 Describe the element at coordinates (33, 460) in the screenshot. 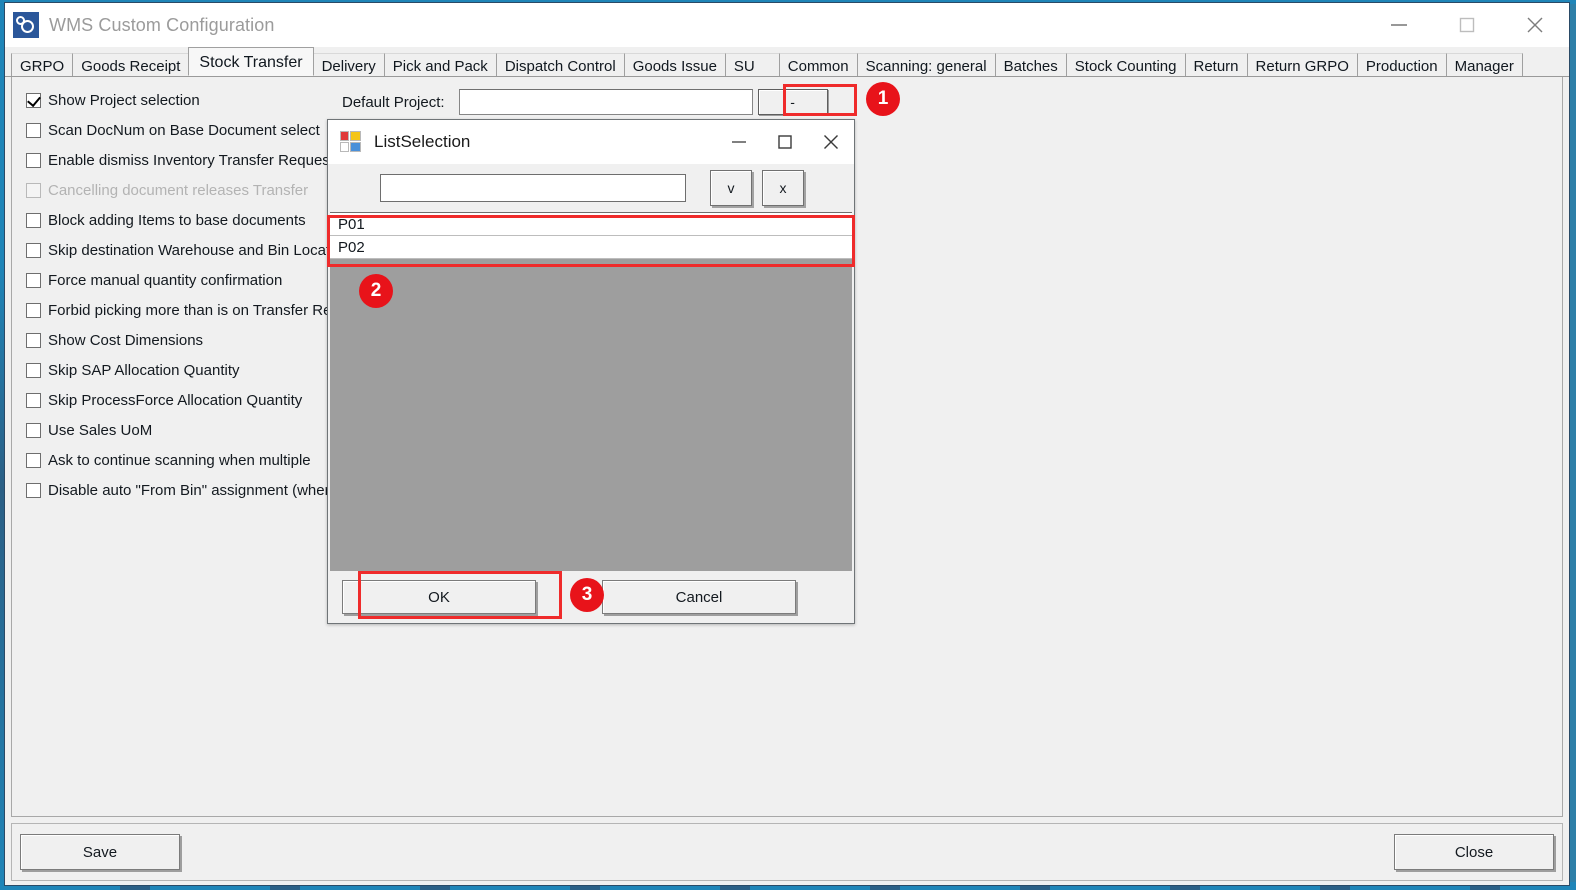

I see `checkbox-ask-continue-scanning` at that location.